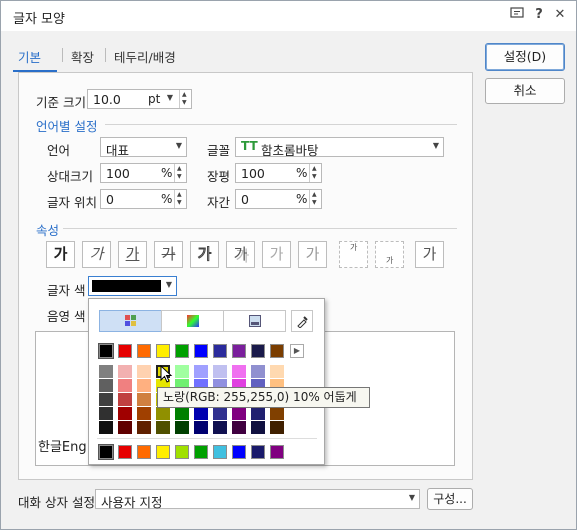 The width and height of the screenshot is (577, 530). I want to click on spacing-label: 자간, so click(219, 202).